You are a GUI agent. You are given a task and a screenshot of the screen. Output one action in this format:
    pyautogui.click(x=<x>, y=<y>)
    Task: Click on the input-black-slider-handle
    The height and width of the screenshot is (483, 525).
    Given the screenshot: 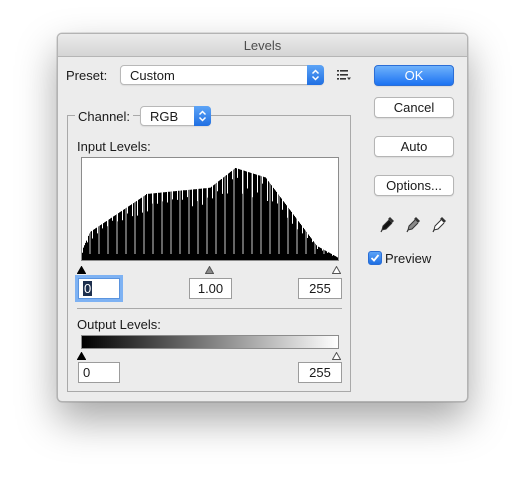 What is the action you would take?
    pyautogui.click(x=81, y=269)
    